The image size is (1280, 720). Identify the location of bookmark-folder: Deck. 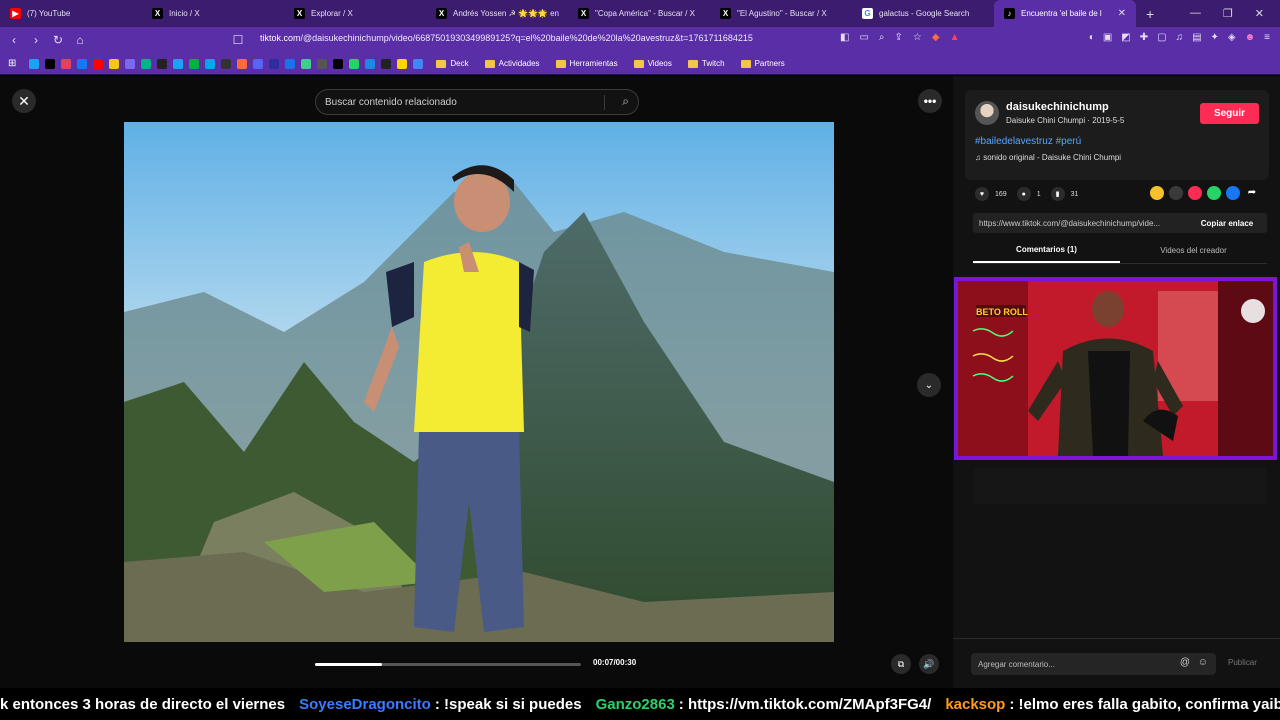
(452, 63).